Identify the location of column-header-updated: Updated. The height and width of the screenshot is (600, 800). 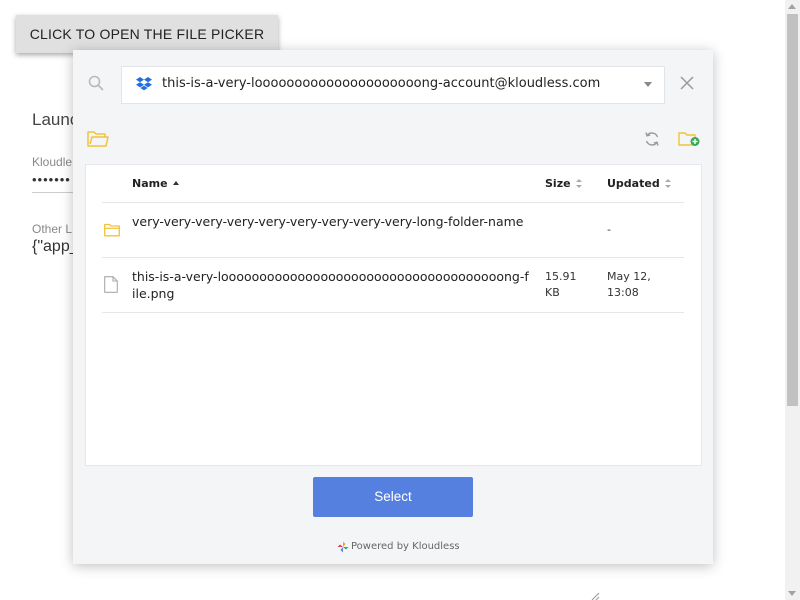
(639, 183).